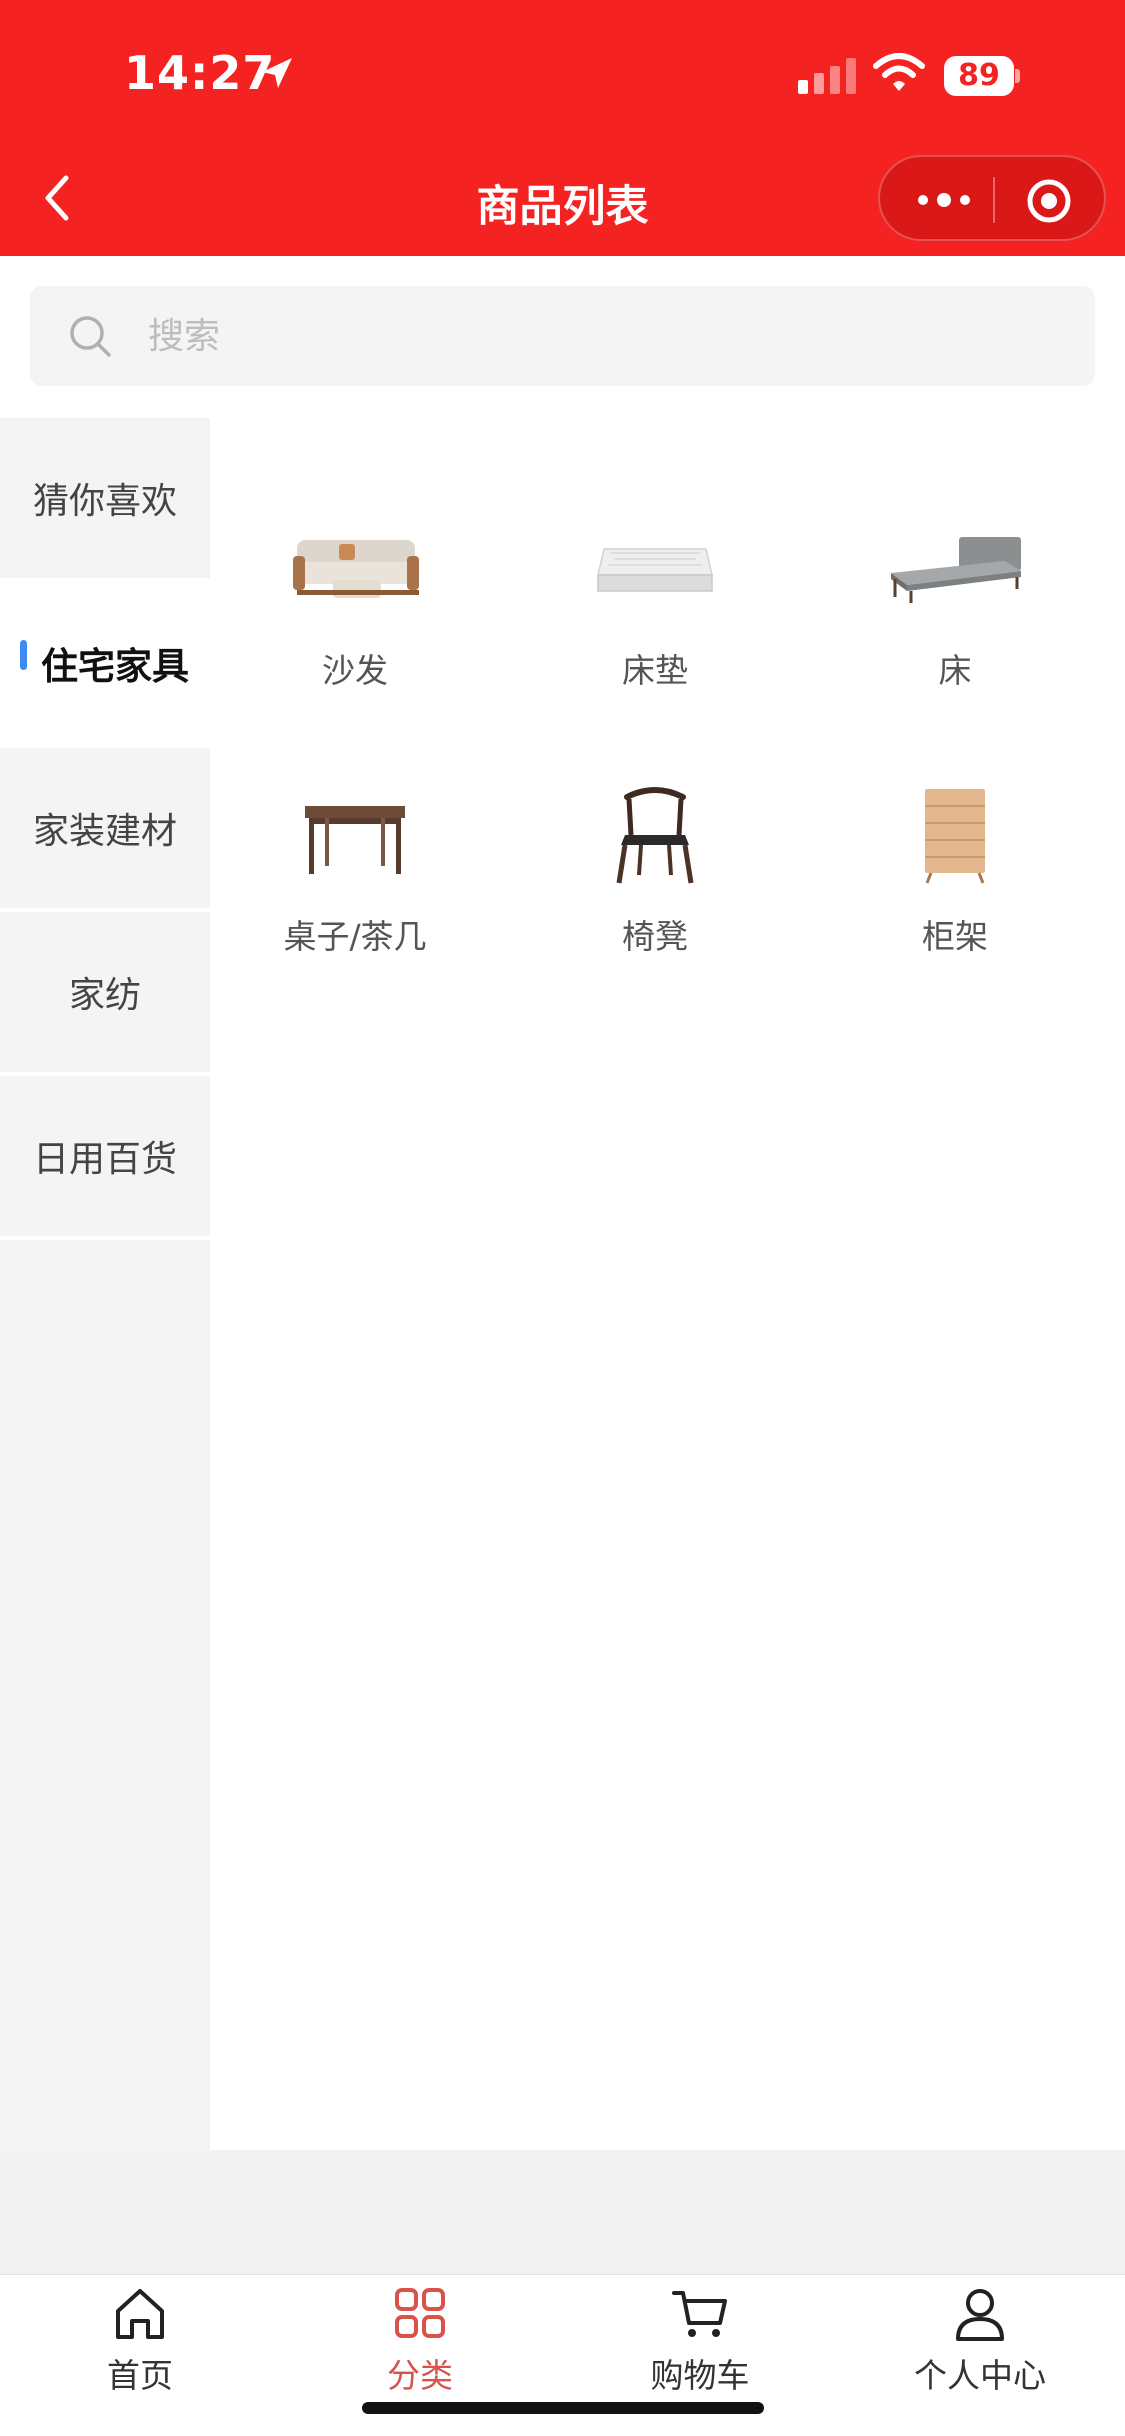 This screenshot has width=1125, height=2436. Describe the element at coordinates (104, 831) in the screenshot. I see `category-label: 家装建材` at that location.